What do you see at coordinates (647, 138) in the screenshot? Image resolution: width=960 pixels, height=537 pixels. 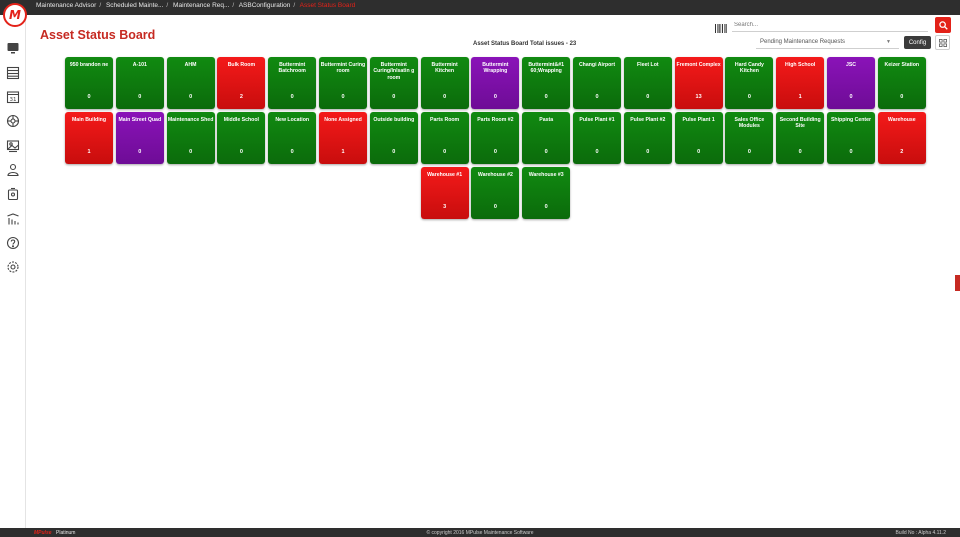 I see `asset-tile: Pulse Plant #2 0` at bounding box center [647, 138].